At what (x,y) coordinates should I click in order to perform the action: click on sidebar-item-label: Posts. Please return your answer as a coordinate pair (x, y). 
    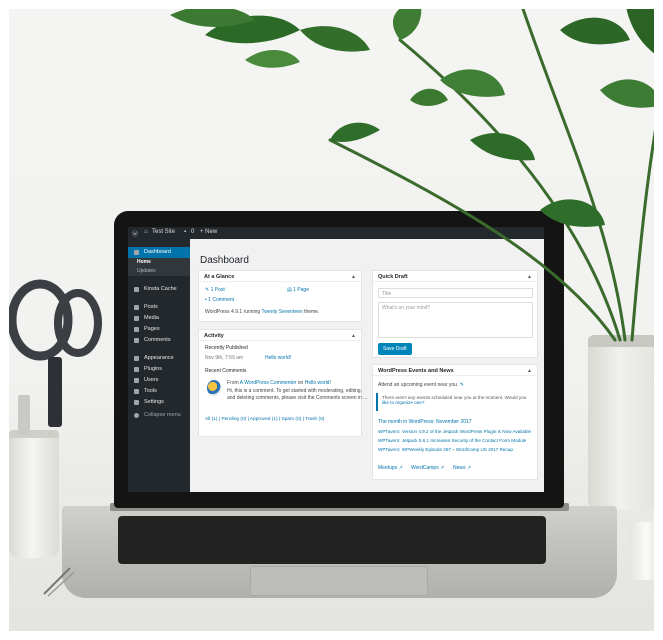
    Looking at the image, I should click on (151, 307).